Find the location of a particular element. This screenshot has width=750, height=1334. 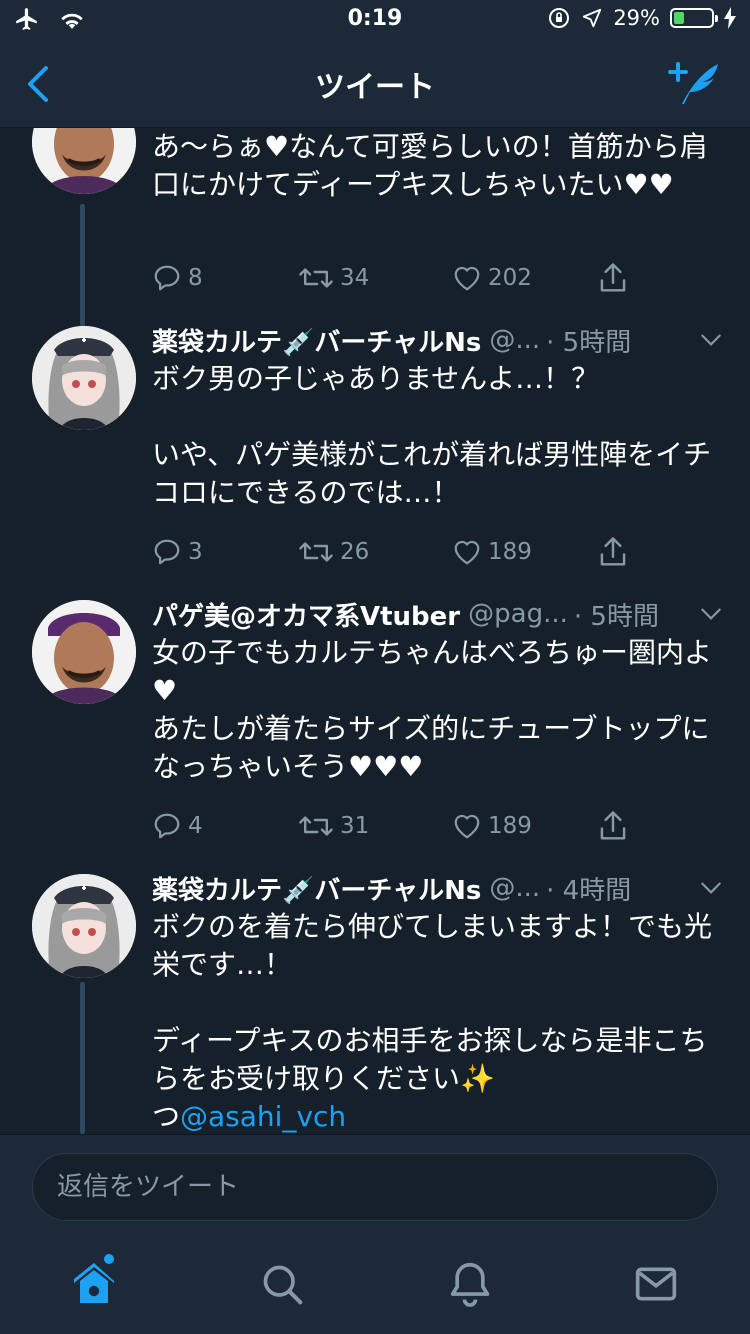

reply-button: 8 is located at coordinates (225, 278).